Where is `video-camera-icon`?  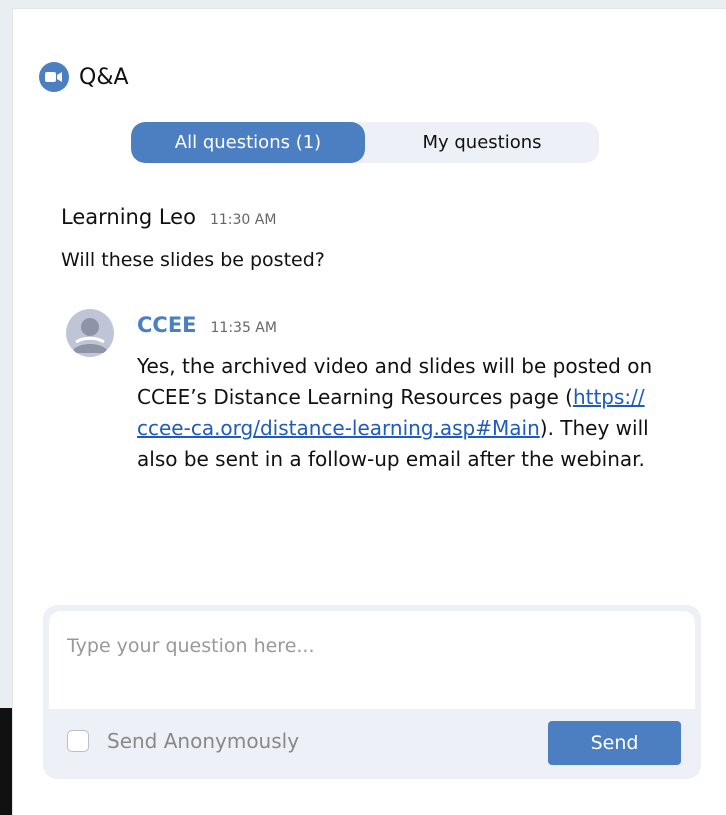
video-camera-icon is located at coordinates (54, 77).